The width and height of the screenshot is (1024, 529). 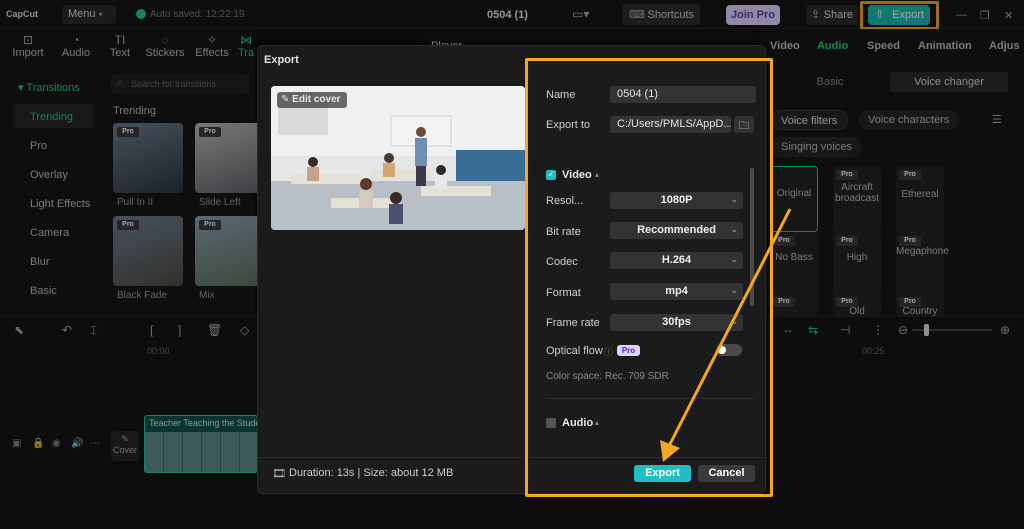 I want to click on annotation-arrow, so click(x=726, y=335).